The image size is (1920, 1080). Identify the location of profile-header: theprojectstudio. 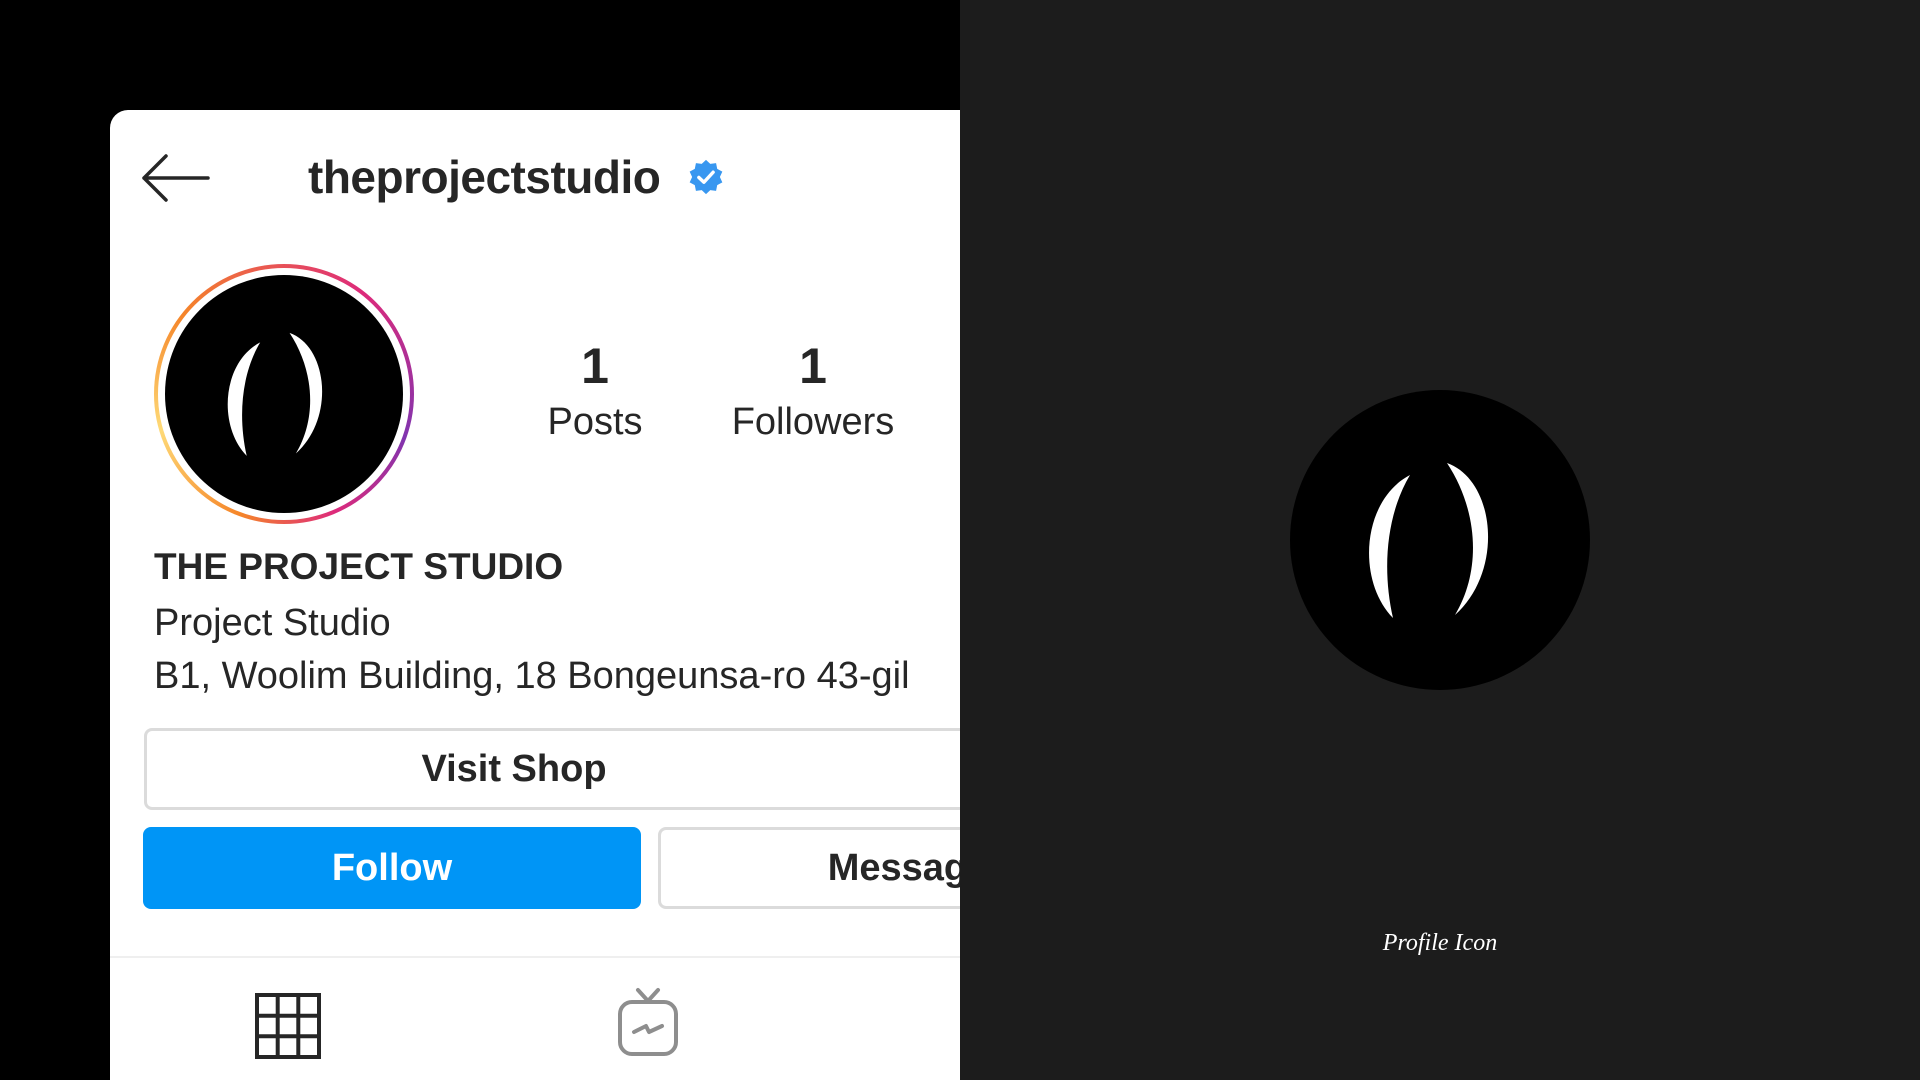
(535, 170).